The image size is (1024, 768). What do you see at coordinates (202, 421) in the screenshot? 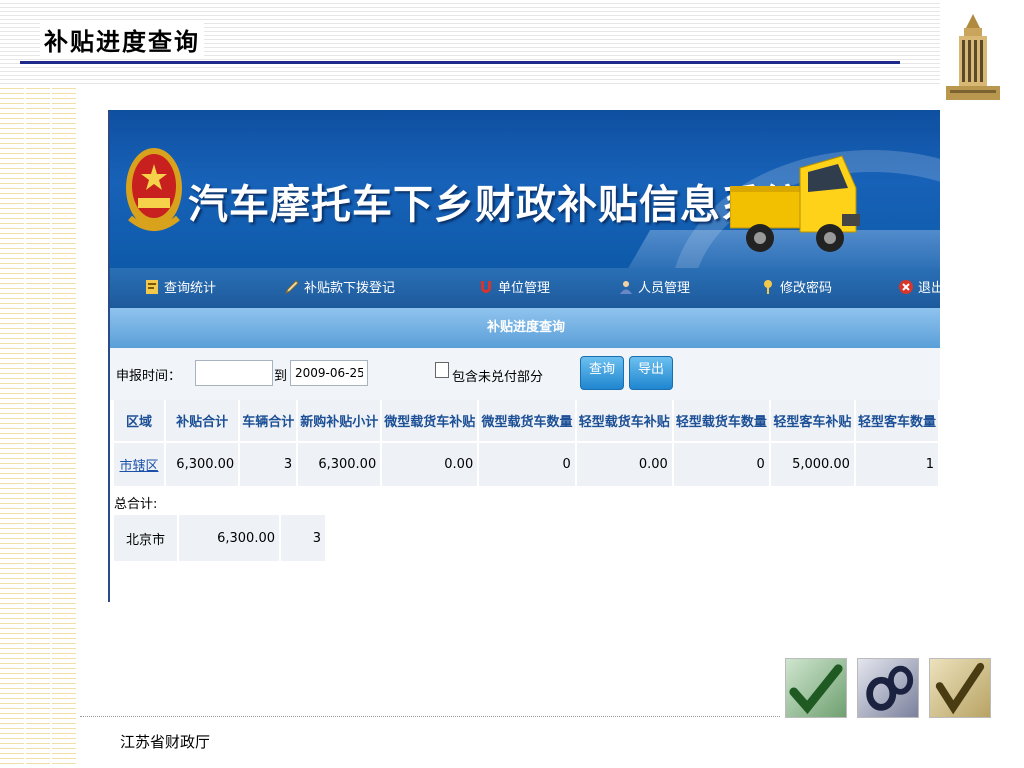
I see `header-subsidy-total: 补贴合计` at bounding box center [202, 421].